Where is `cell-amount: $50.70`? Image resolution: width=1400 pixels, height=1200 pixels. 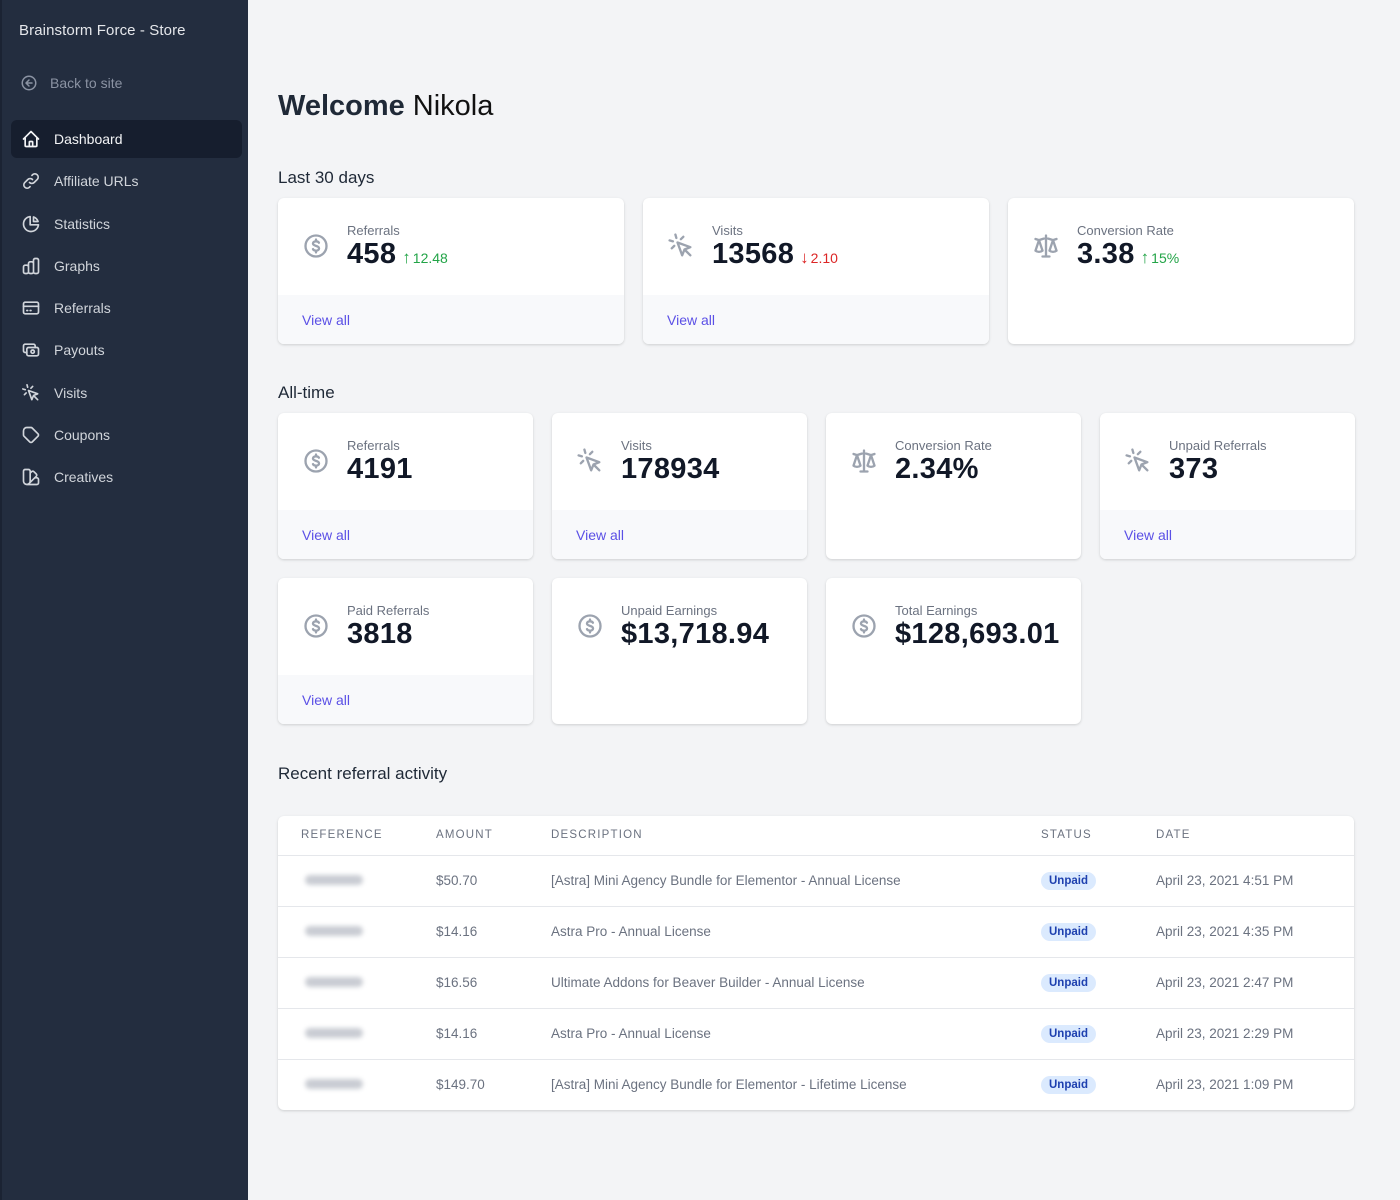 cell-amount: $50.70 is located at coordinates (493, 881).